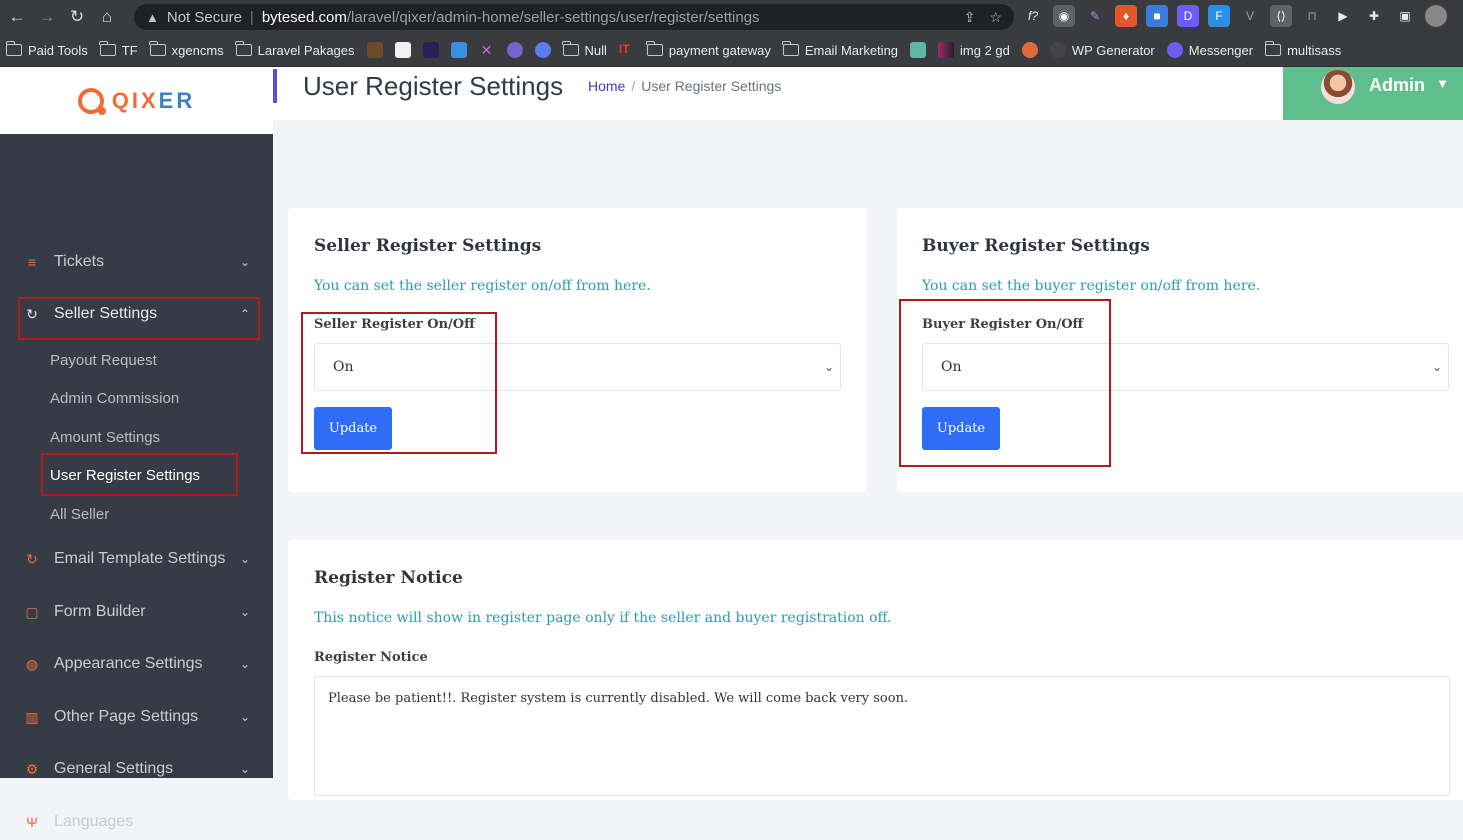 This screenshot has height=840, width=1463. I want to click on code-extension-icon: ⟨⟩, so click(1281, 16).